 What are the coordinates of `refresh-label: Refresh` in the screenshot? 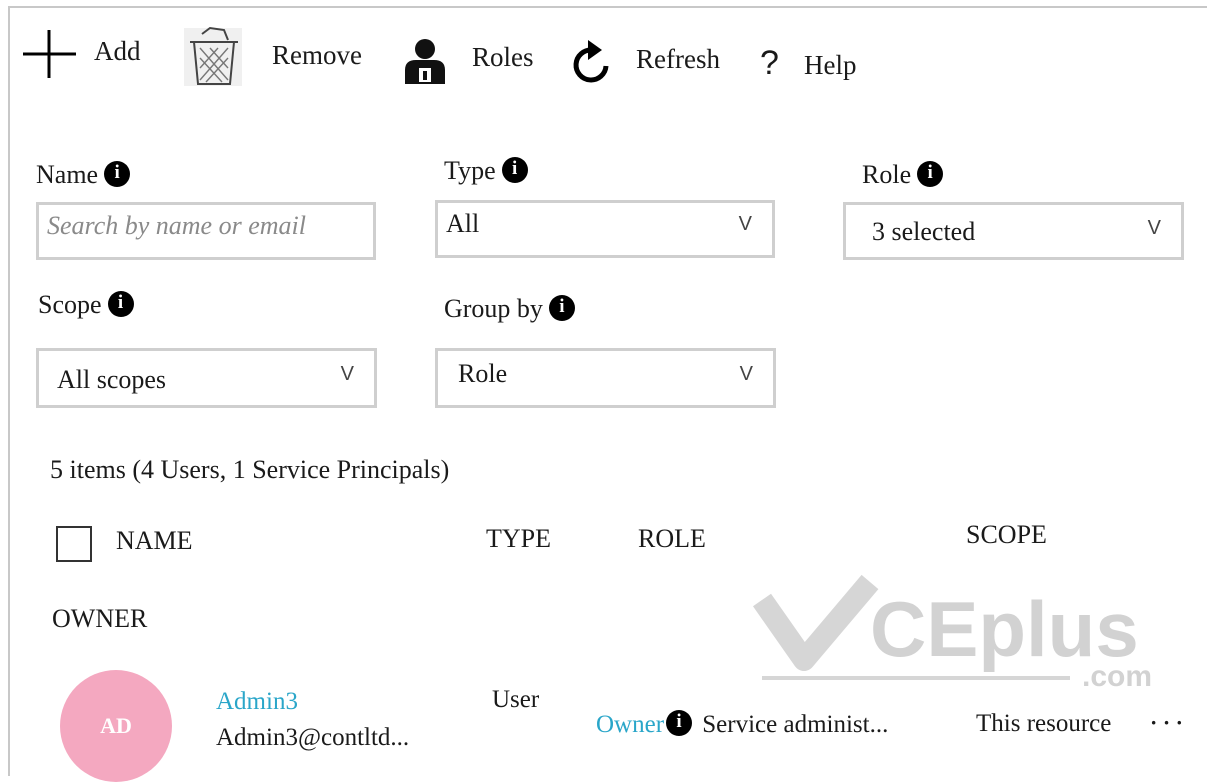 It's located at (678, 59).